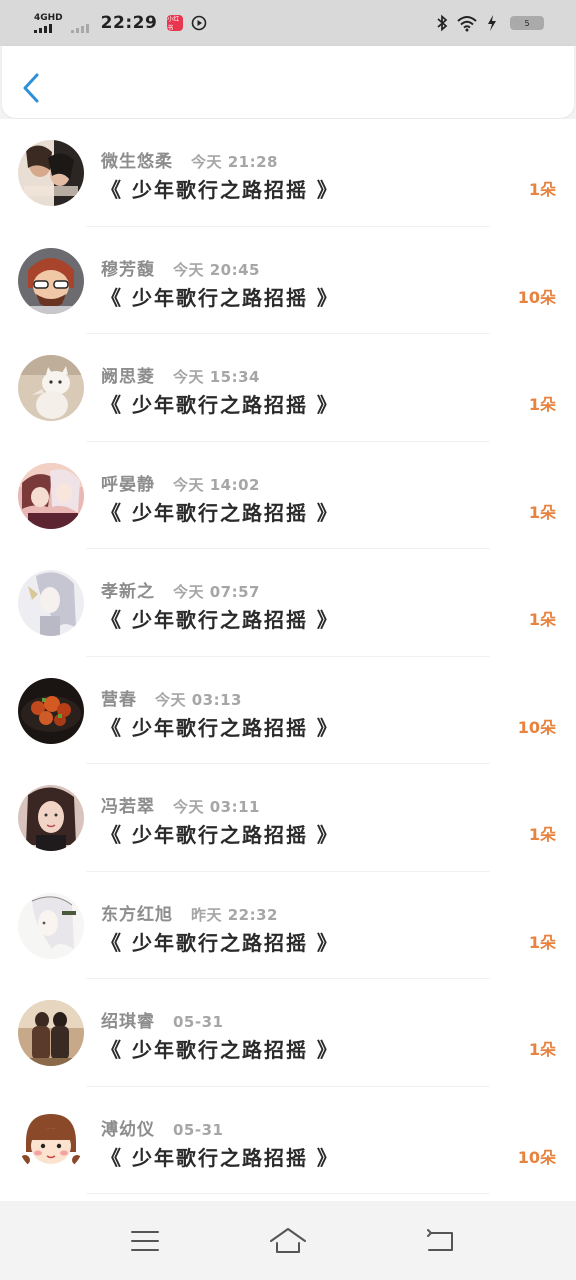 The image size is (576, 1280). I want to click on system-nav-bar, so click(288, 1240).